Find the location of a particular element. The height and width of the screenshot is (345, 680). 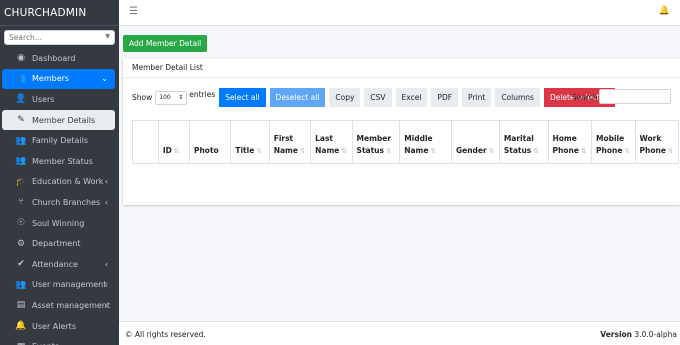

search-label: Search: is located at coordinates (585, 97).